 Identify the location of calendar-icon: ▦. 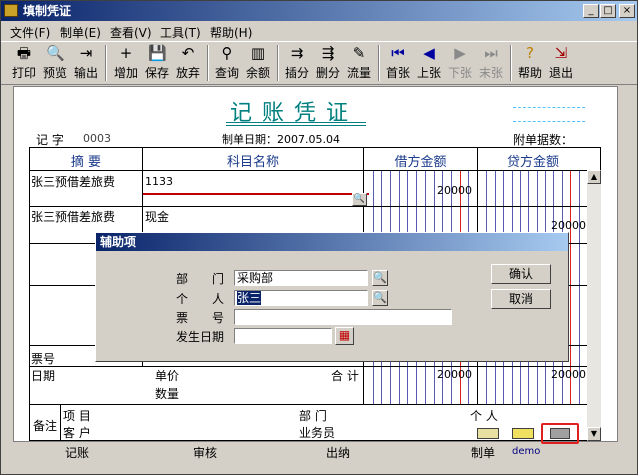
(344, 335).